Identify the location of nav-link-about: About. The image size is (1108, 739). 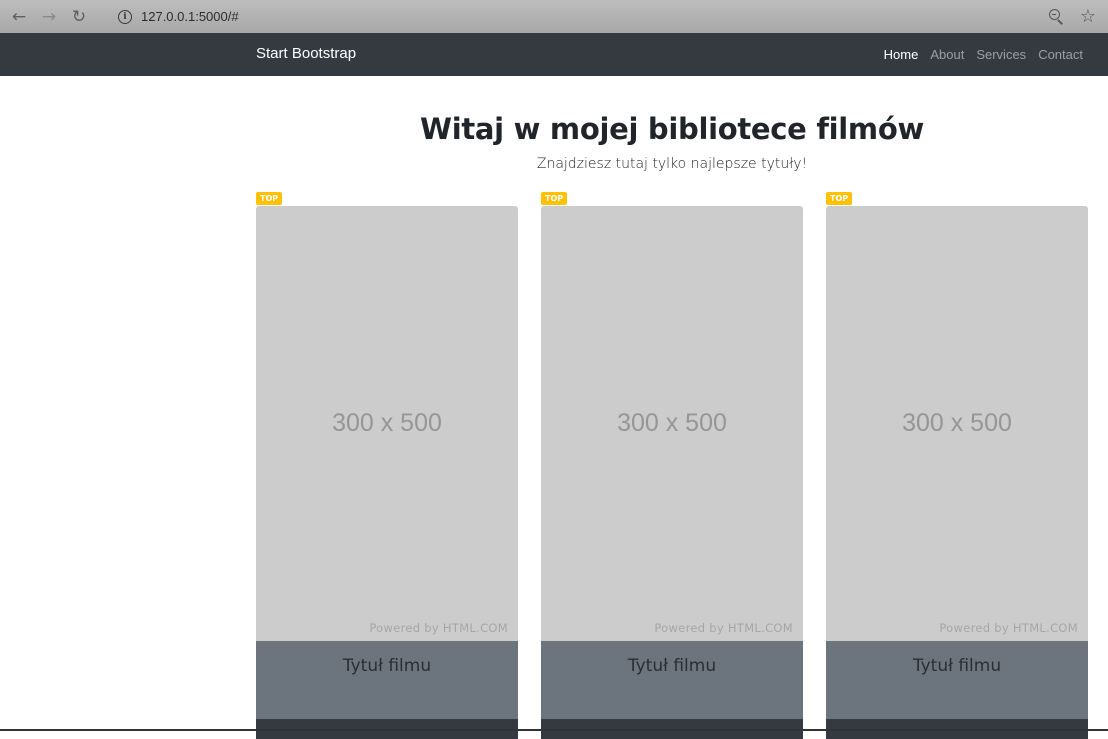
(947, 54).